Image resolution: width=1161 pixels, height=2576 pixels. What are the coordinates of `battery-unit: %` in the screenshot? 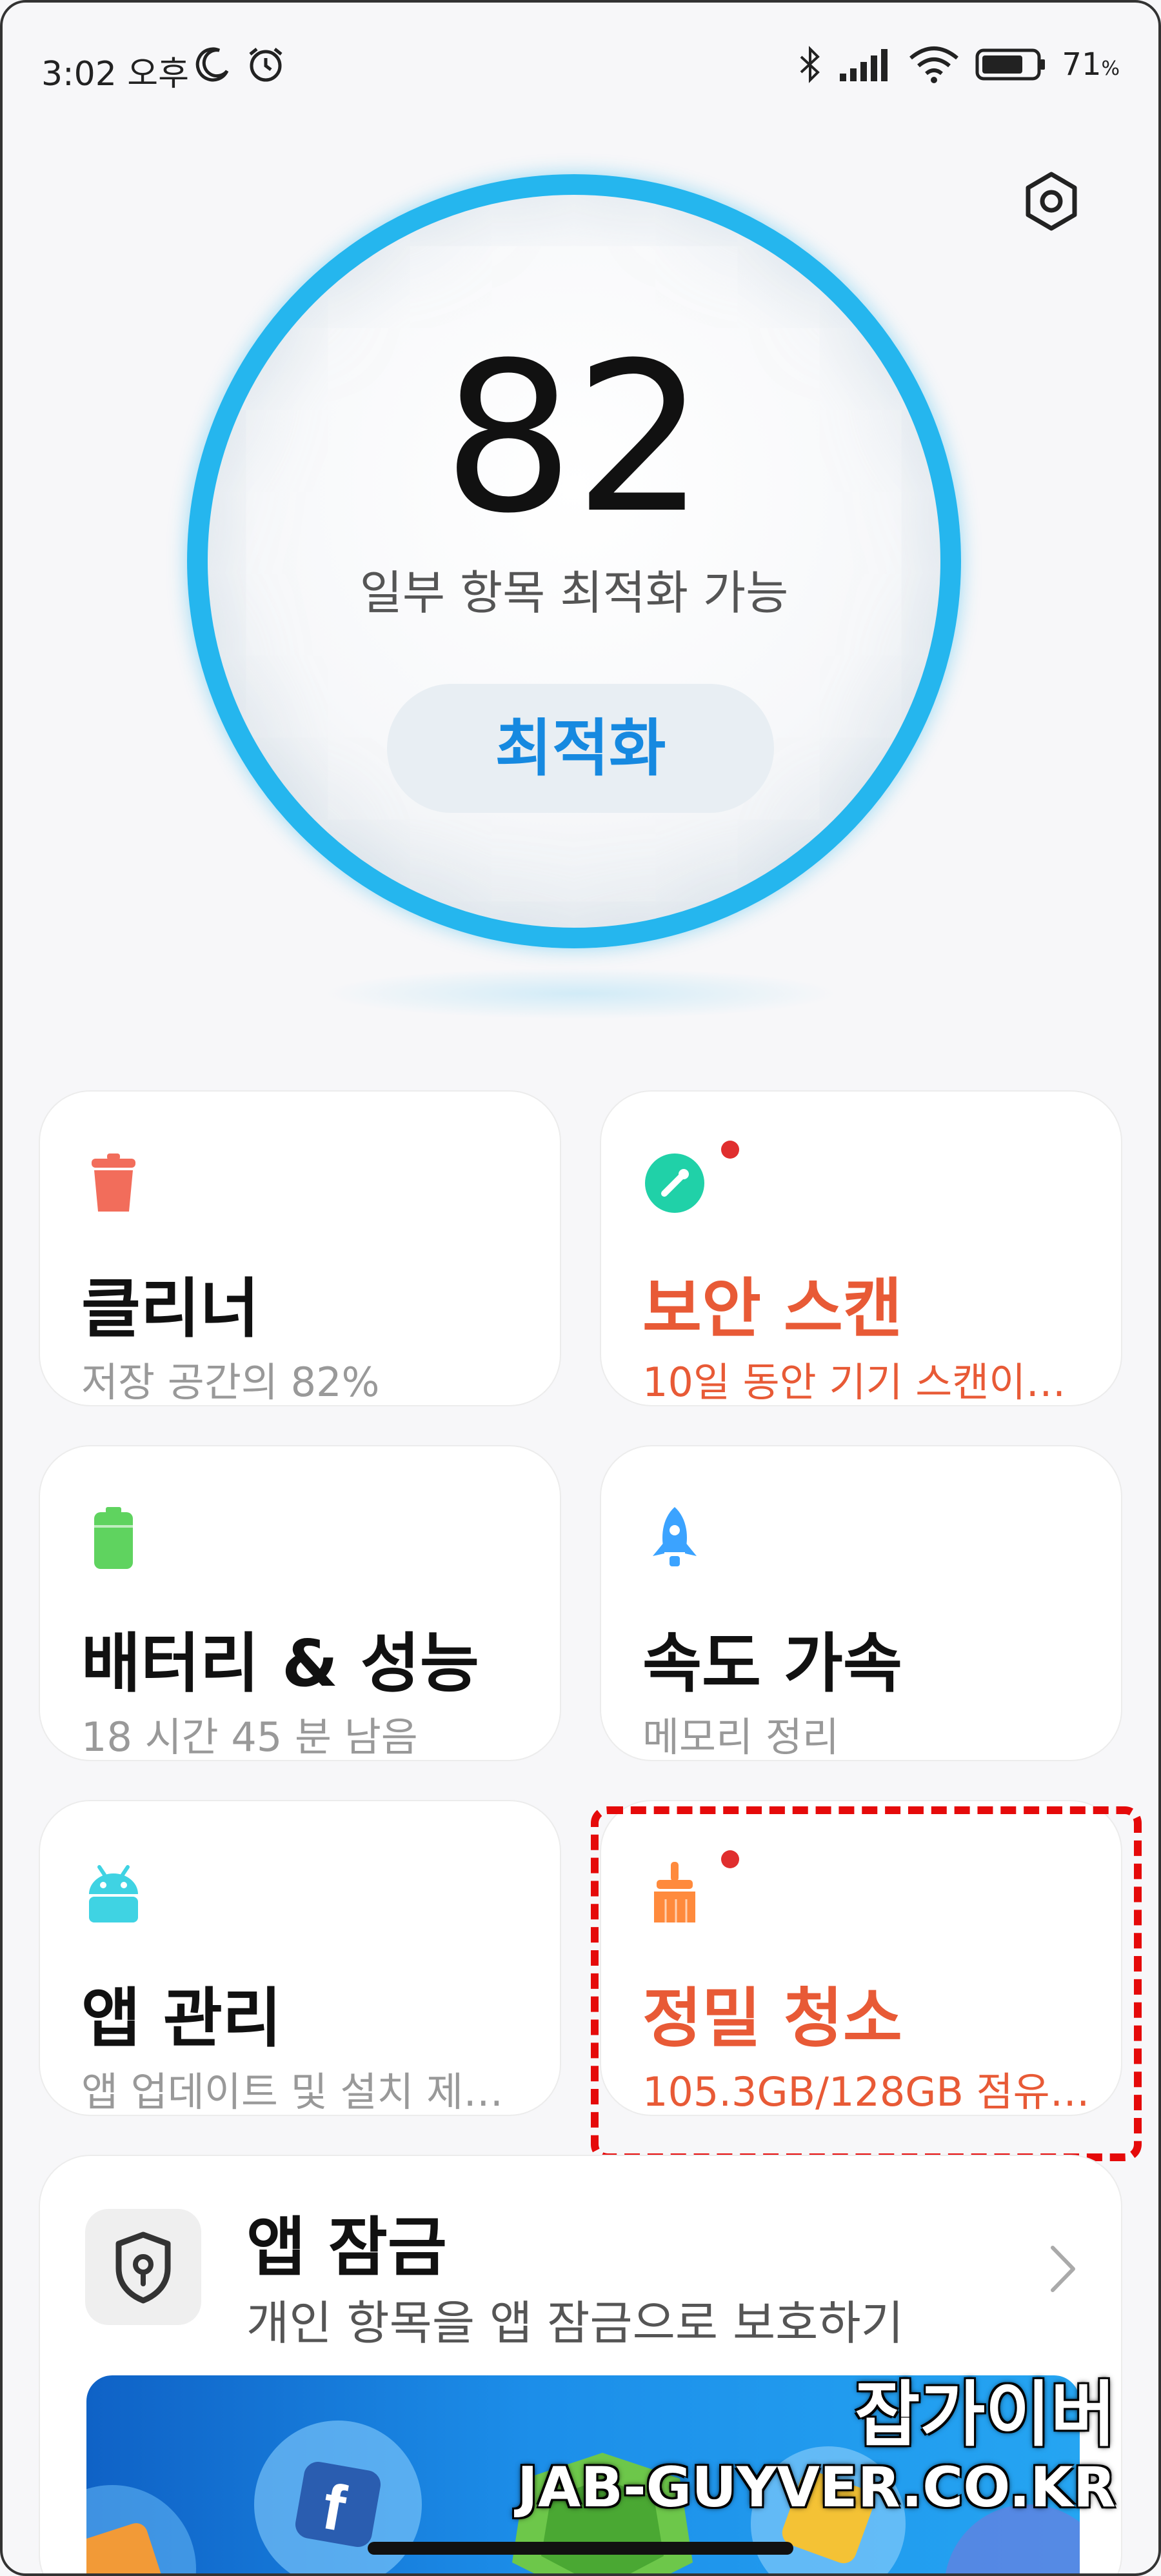 It's located at (1110, 68).